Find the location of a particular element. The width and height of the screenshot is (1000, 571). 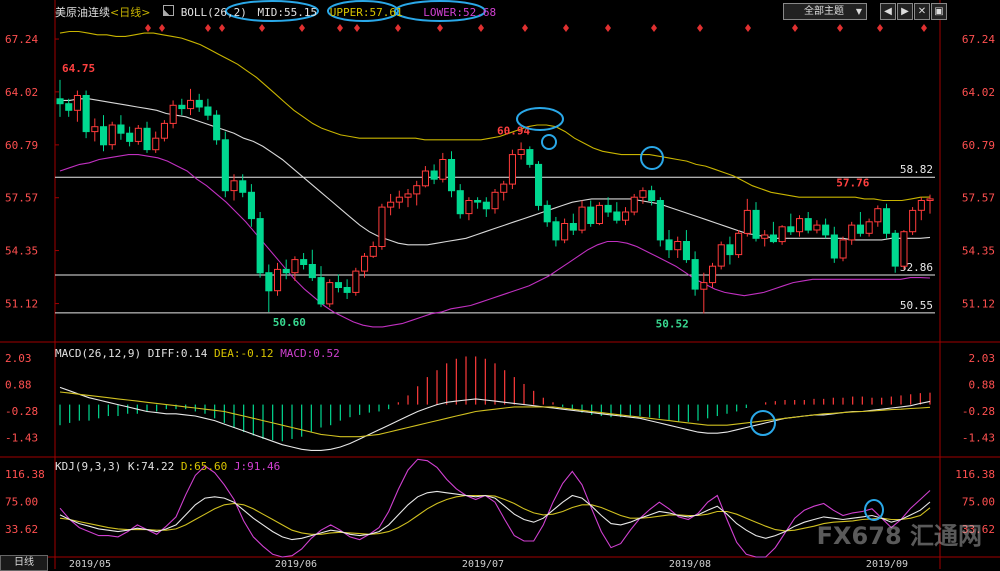

theme-select: 全部主题 ▼ is located at coordinates (825, 11).